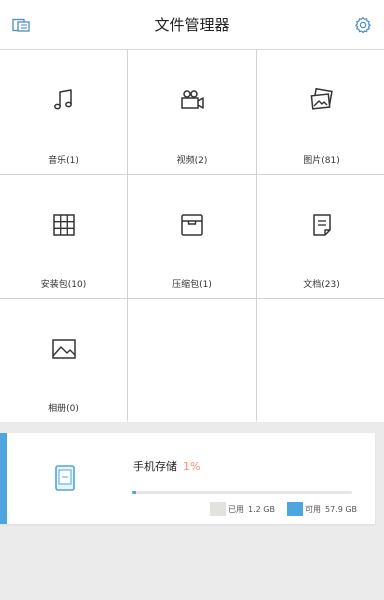  Describe the element at coordinates (192, 100) in the screenshot. I see `video-camera-icon` at that location.